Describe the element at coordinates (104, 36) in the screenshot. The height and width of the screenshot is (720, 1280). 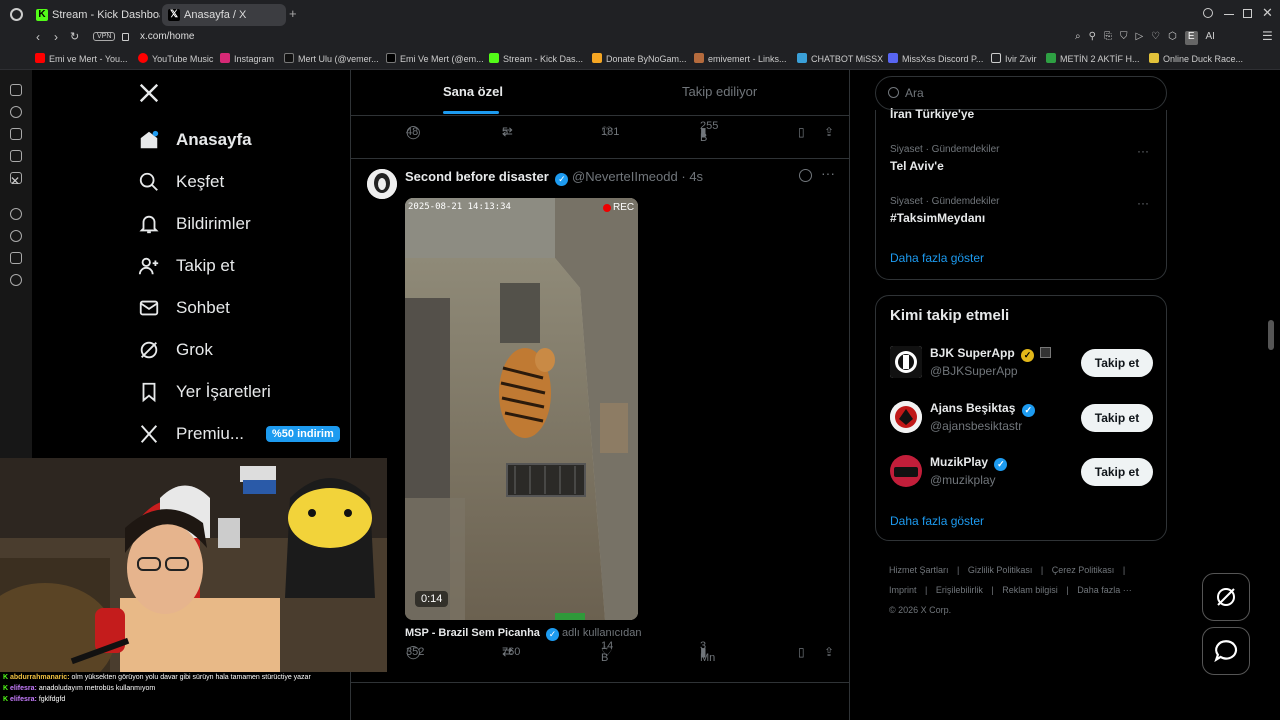
I see `vpn-badge: VPN` at that location.